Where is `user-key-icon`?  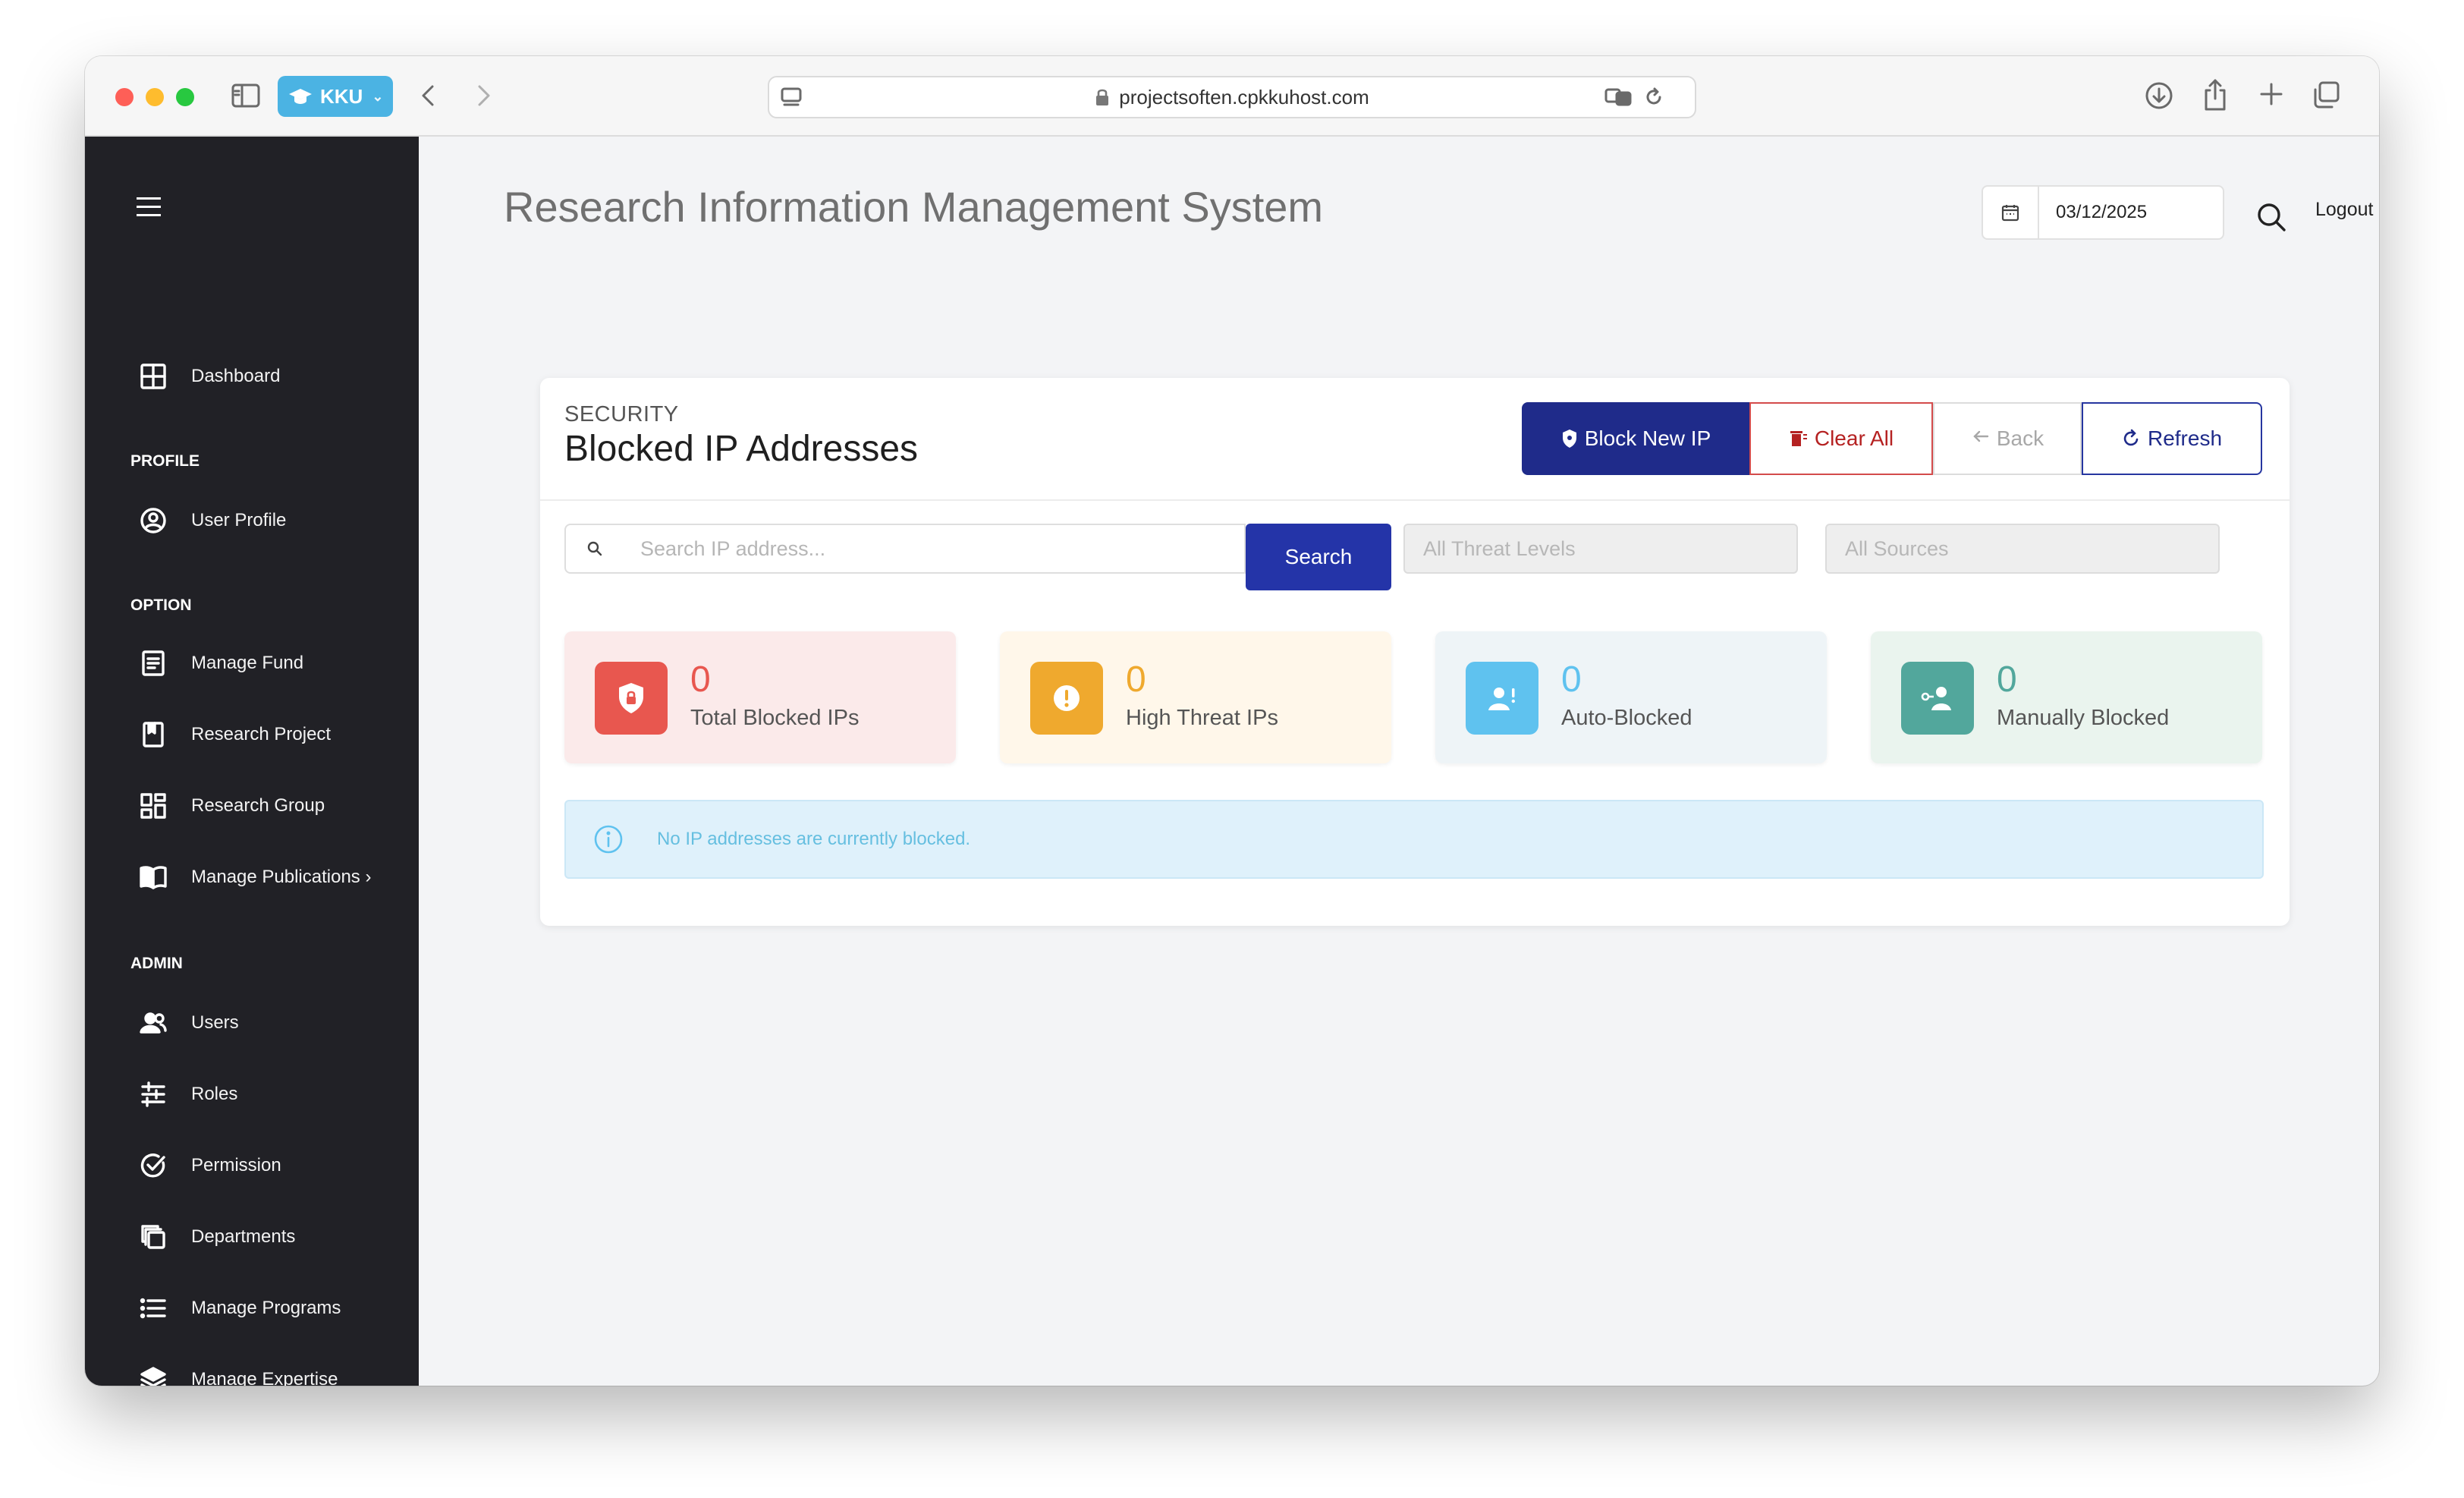
user-key-icon is located at coordinates (1937, 698).